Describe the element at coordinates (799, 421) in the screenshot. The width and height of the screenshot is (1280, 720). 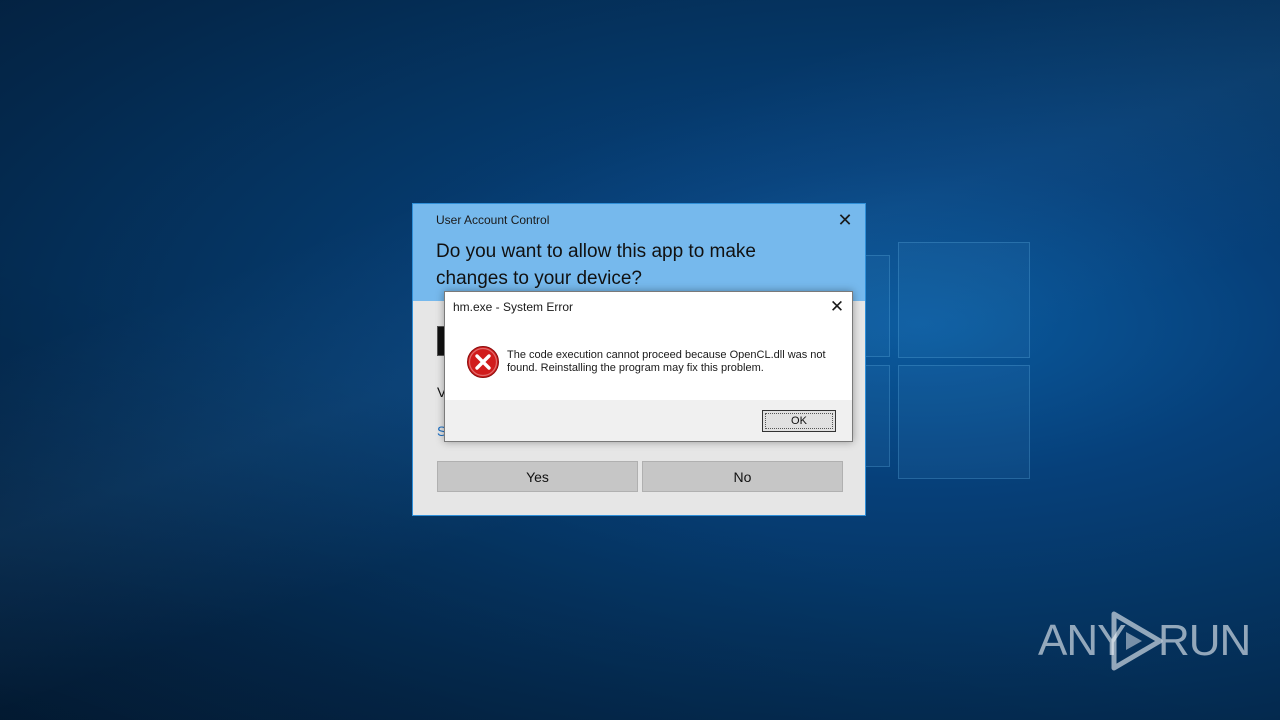
I see `ok-button: OK` at that location.